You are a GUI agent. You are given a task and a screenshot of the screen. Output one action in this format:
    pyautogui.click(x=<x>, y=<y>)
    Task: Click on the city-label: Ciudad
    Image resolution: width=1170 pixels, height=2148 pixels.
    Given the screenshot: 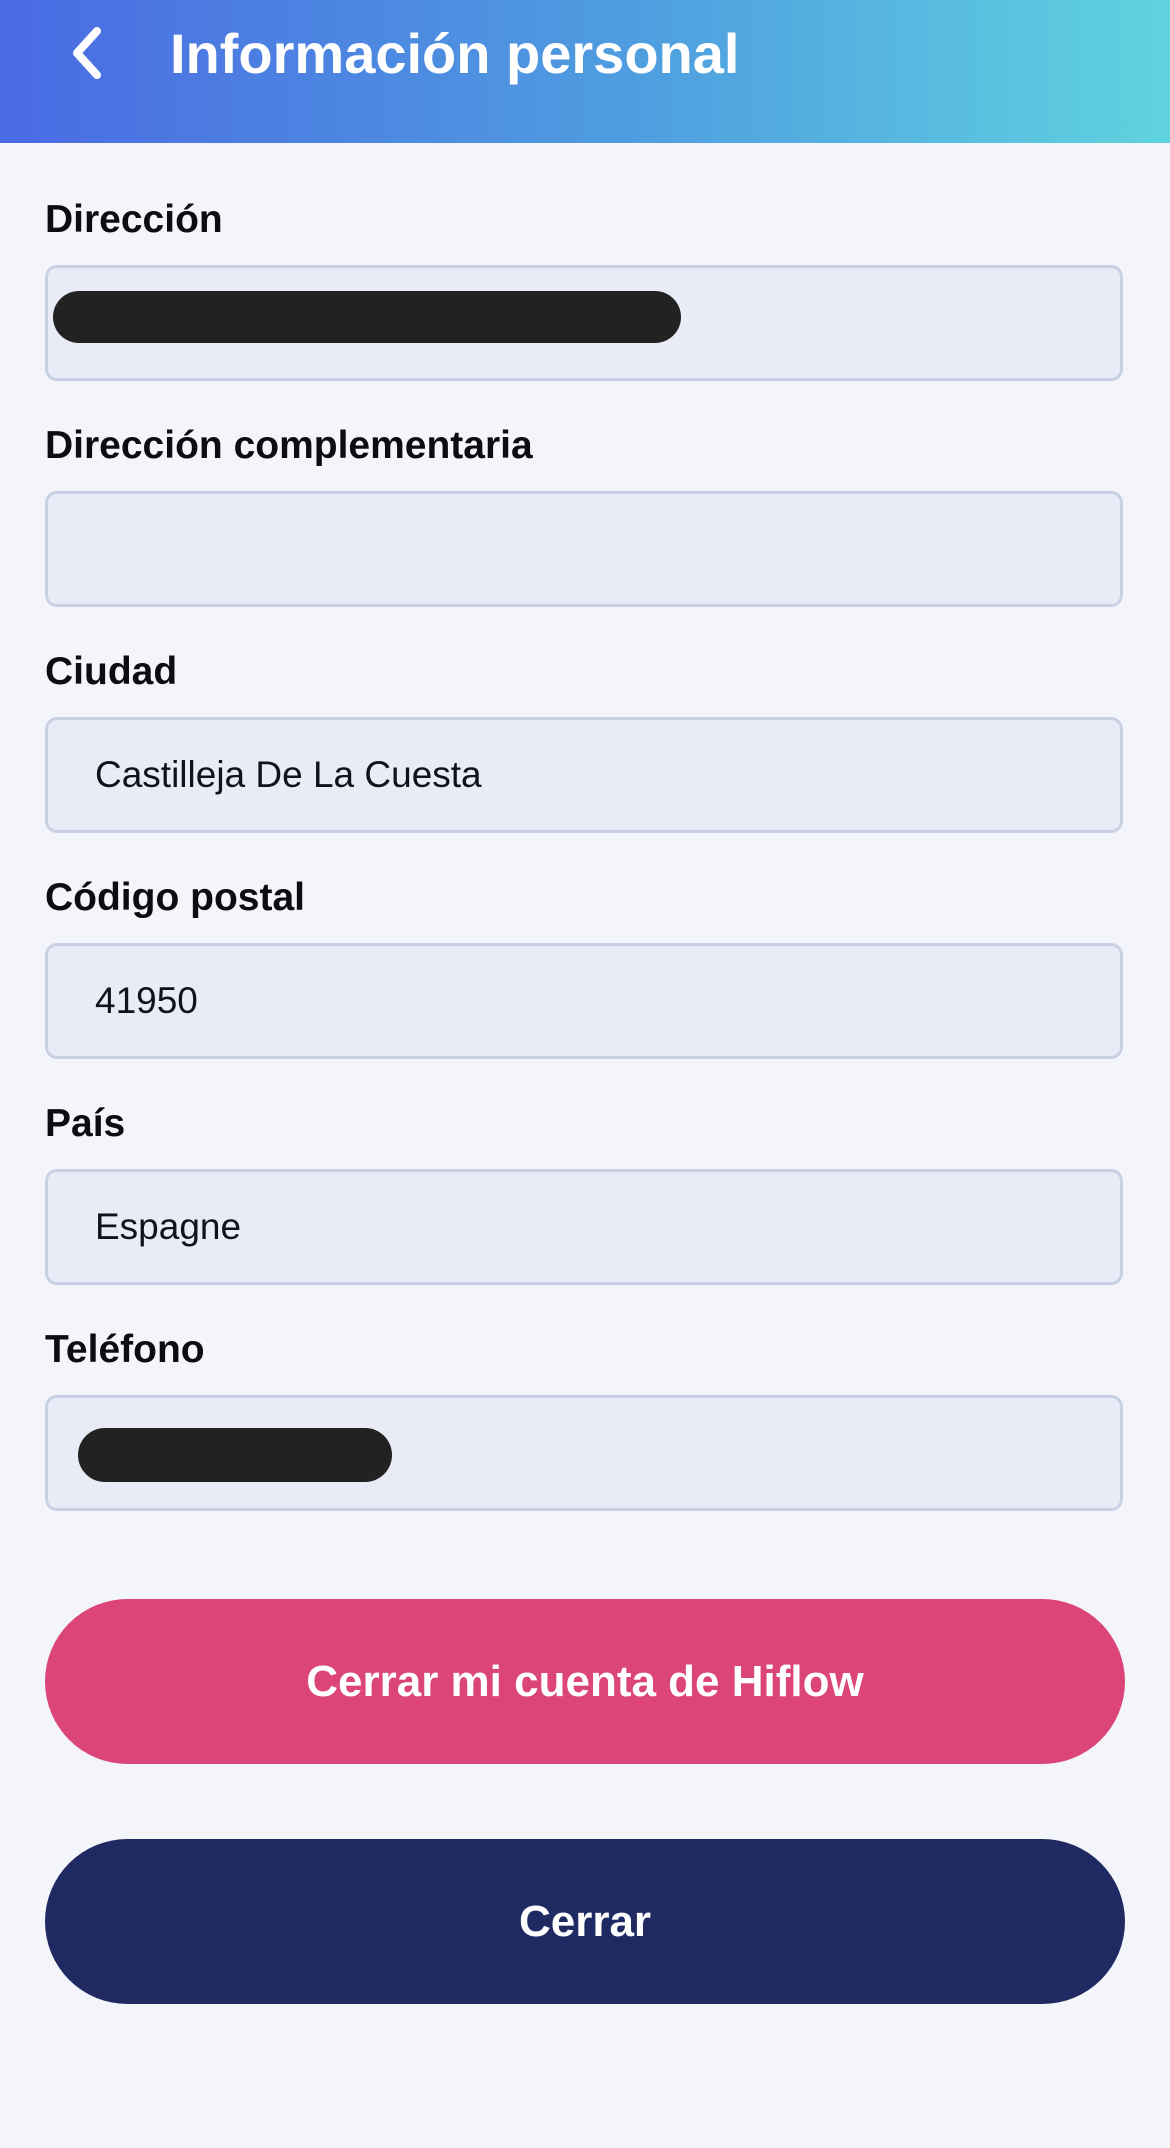 What is the action you would take?
    pyautogui.click(x=111, y=671)
    